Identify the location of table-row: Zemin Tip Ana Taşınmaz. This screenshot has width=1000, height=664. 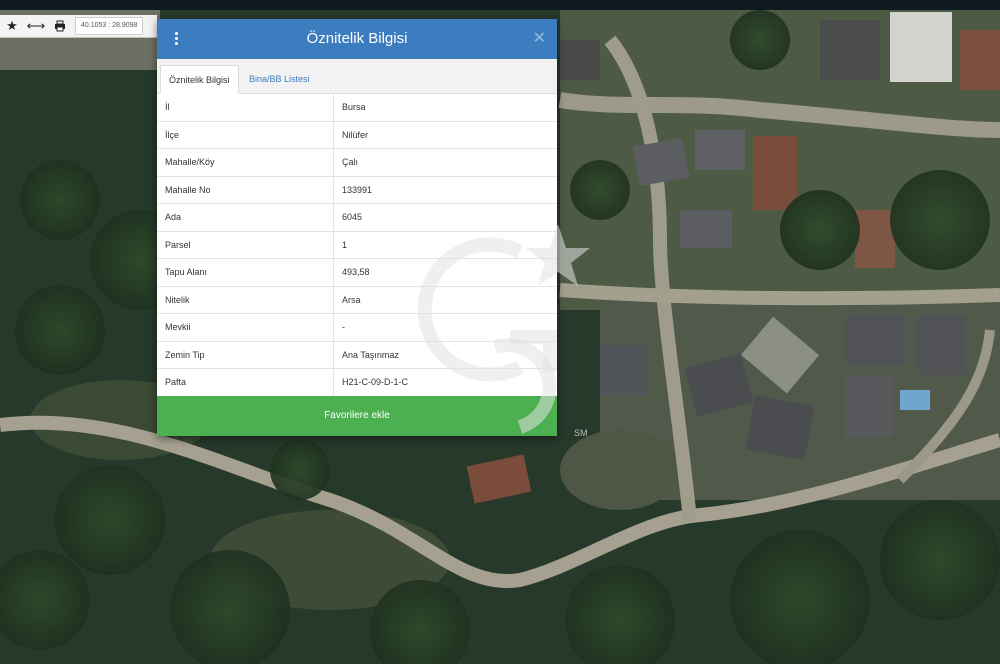
(357, 355).